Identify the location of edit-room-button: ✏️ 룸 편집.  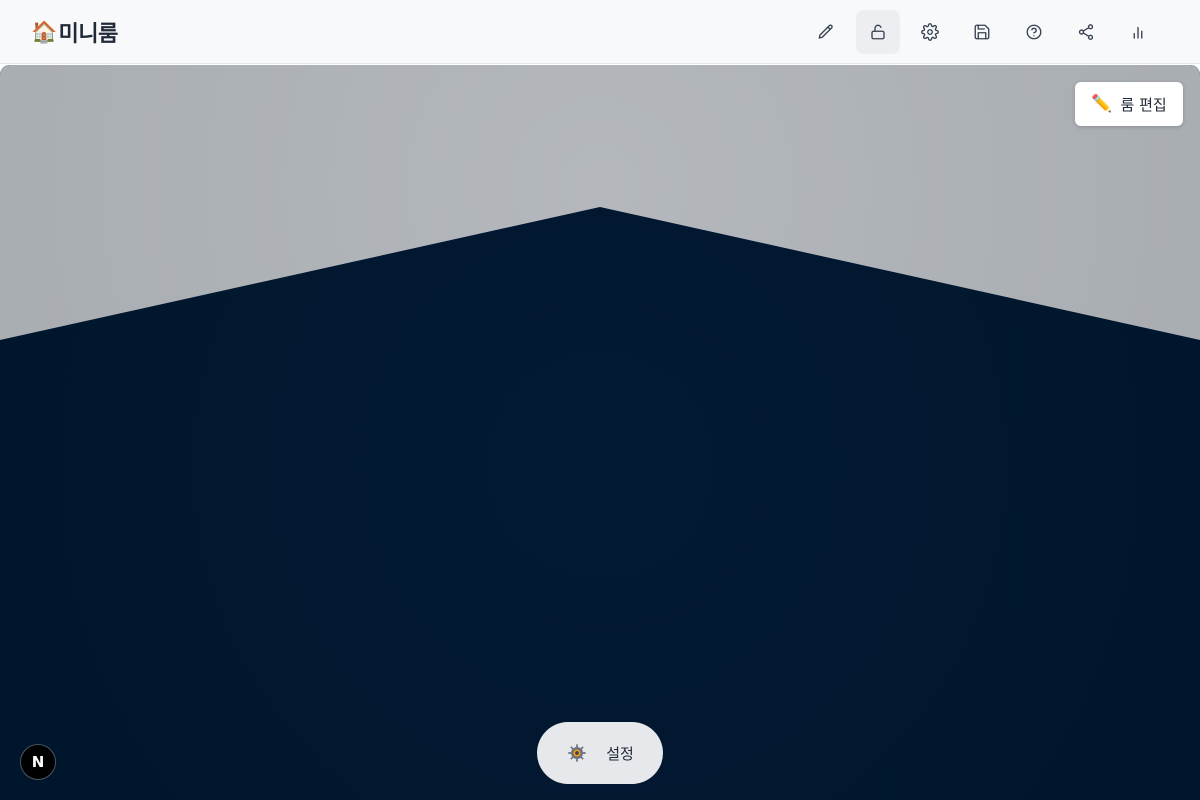
(1129, 104).